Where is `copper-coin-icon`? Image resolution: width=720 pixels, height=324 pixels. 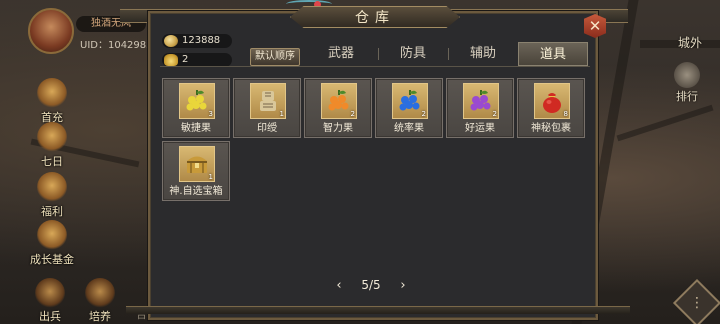 copper-coin-icon is located at coordinates (171, 41).